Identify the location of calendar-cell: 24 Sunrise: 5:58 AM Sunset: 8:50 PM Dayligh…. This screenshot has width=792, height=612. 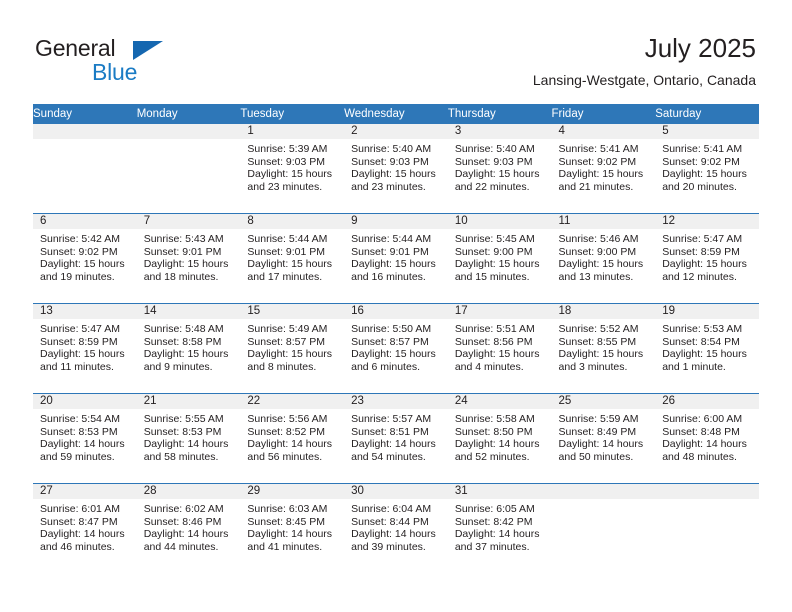
(499, 438).